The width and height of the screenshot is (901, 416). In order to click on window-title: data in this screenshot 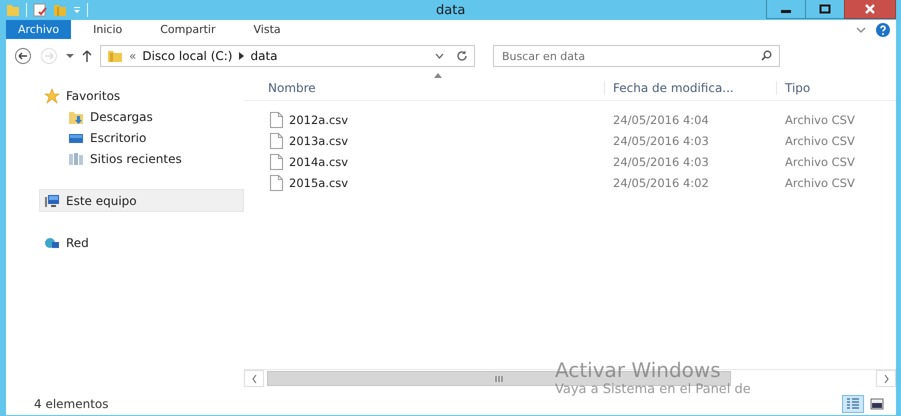, I will do `click(450, 10)`.